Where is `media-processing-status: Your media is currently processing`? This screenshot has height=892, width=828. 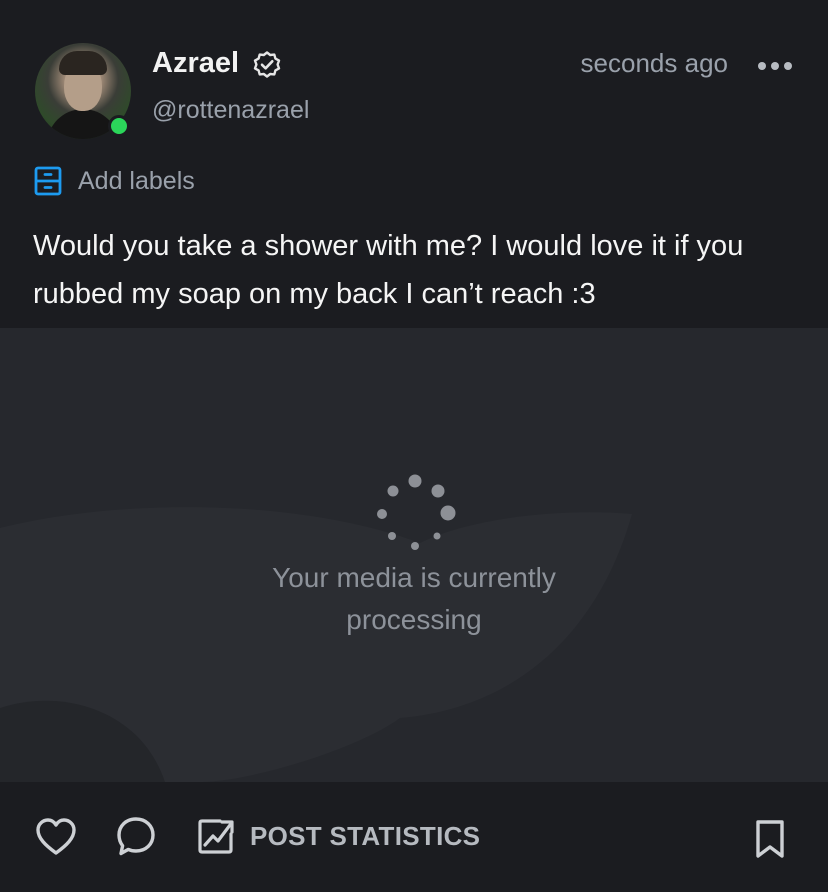
media-processing-status: Your media is currently processing is located at coordinates (414, 598).